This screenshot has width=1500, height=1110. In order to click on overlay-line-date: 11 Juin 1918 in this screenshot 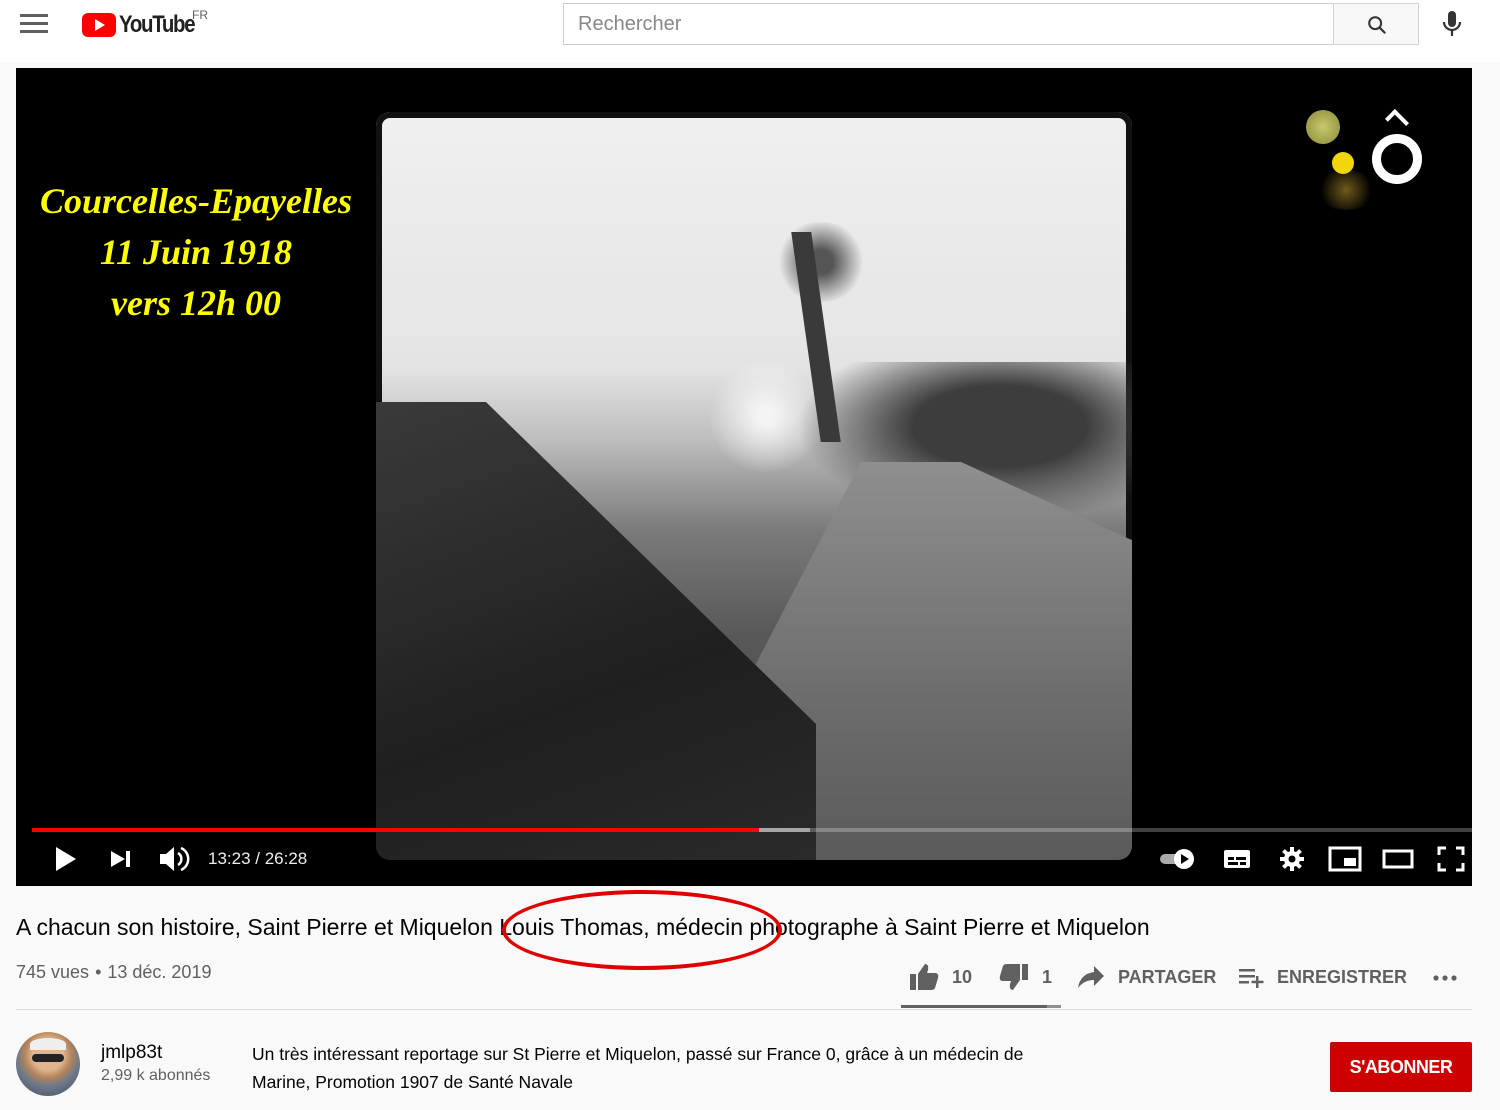, I will do `click(196, 252)`.